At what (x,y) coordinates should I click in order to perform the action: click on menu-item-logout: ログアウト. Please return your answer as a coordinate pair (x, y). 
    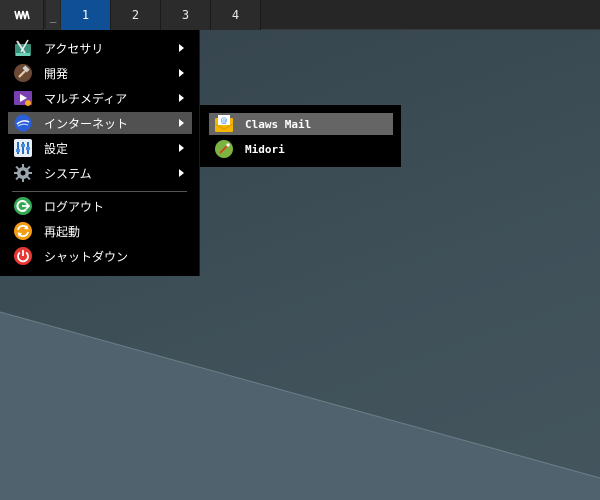
    Looking at the image, I should click on (100, 206).